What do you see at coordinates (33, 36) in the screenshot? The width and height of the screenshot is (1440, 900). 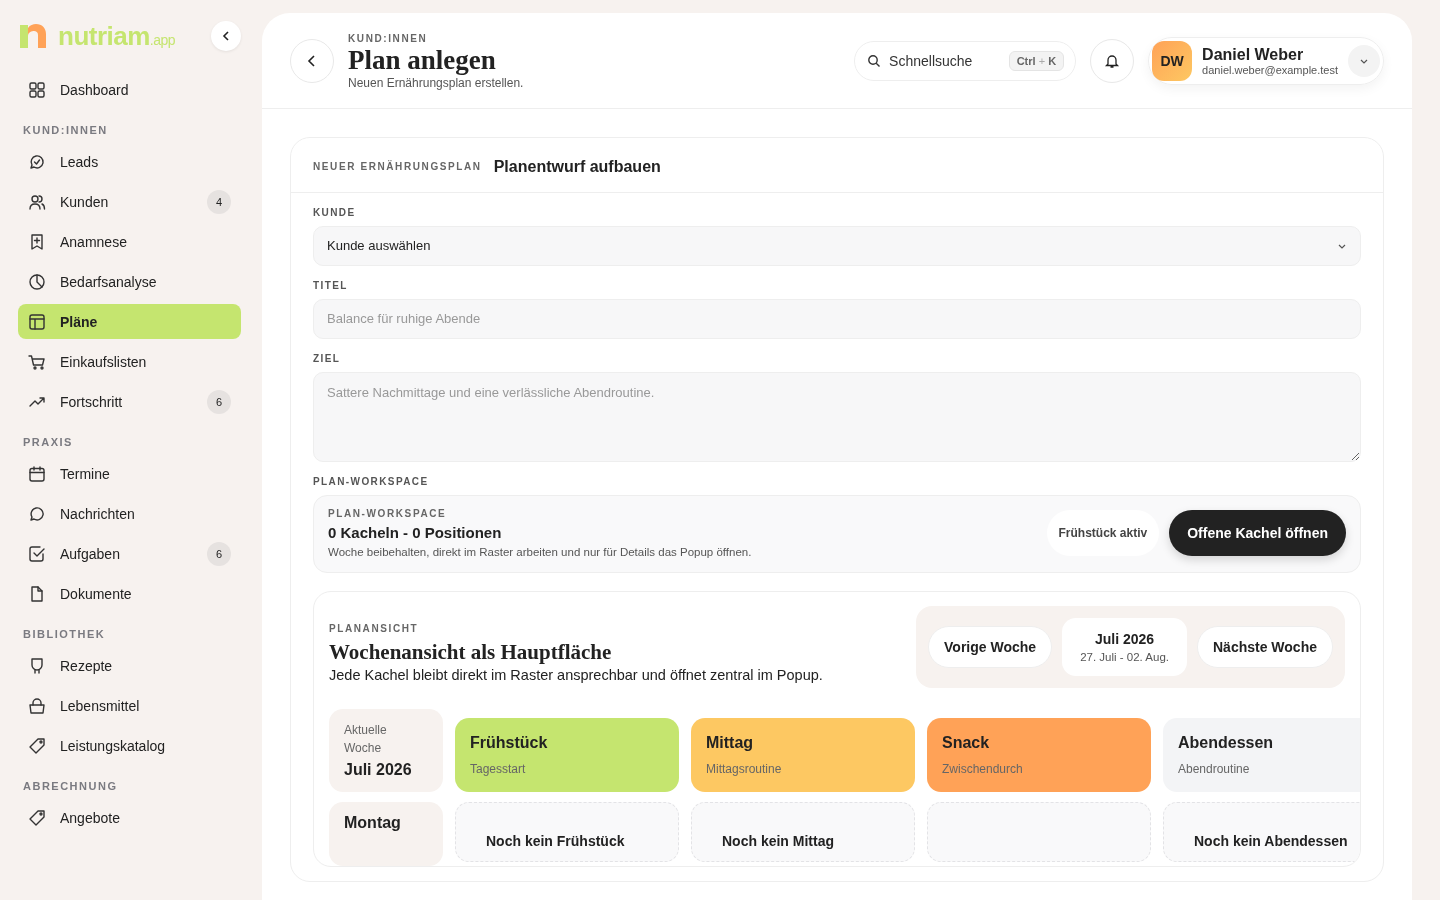 I see `logo-icon` at bounding box center [33, 36].